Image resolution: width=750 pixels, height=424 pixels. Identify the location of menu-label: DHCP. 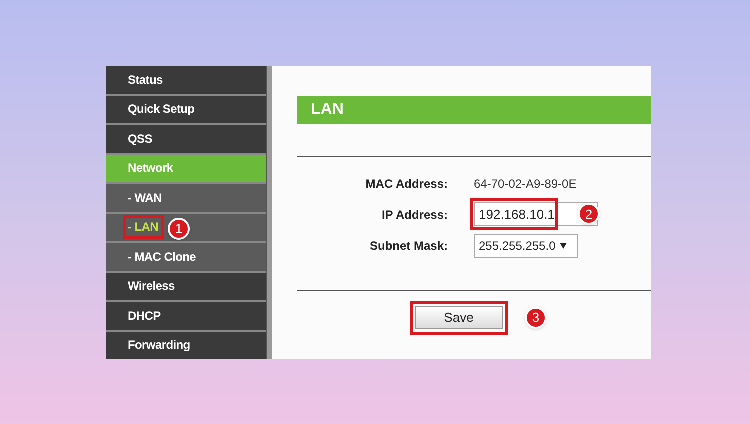
(144, 316).